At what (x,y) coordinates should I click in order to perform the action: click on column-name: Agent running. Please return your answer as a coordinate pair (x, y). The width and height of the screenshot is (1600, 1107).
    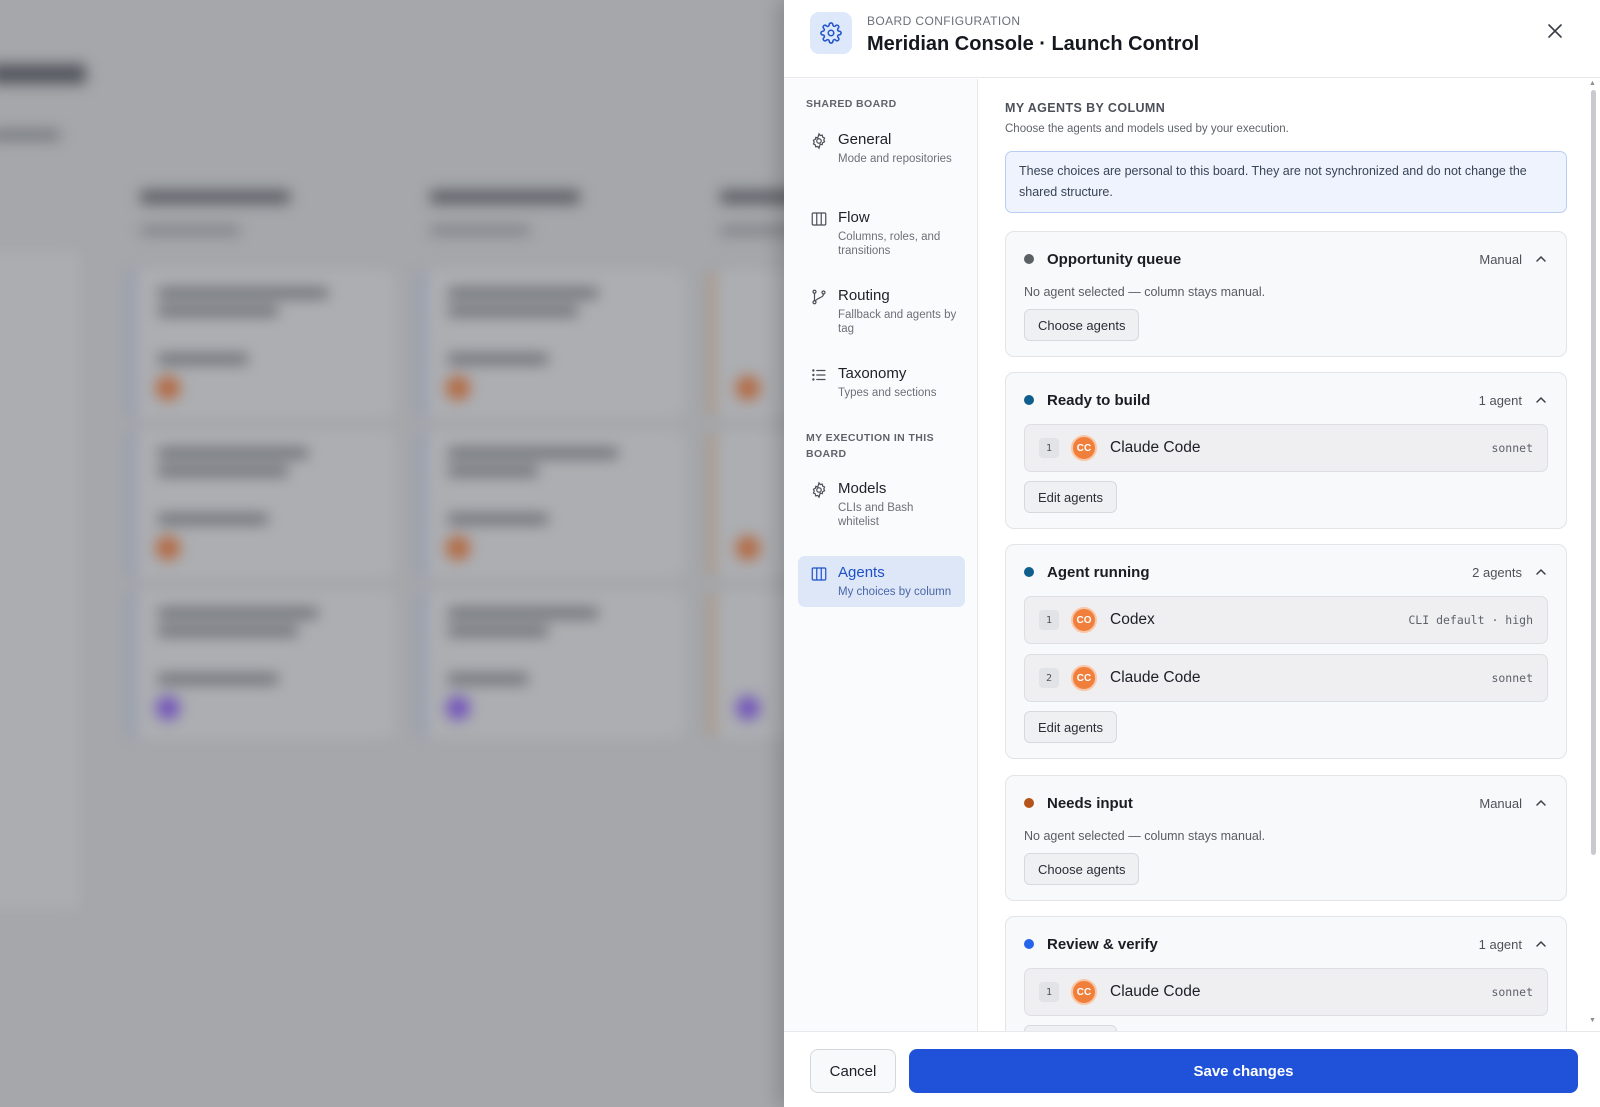
    Looking at the image, I should click on (1098, 572).